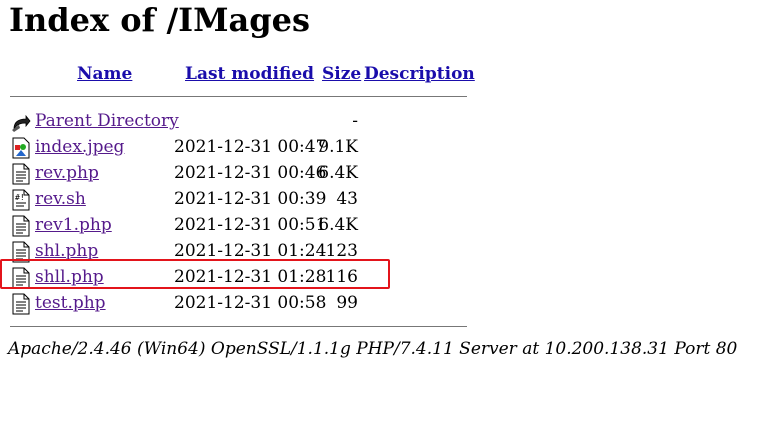 This screenshot has height=439, width=775. I want to click on list-item: Parent Directory -, so click(235, 122).